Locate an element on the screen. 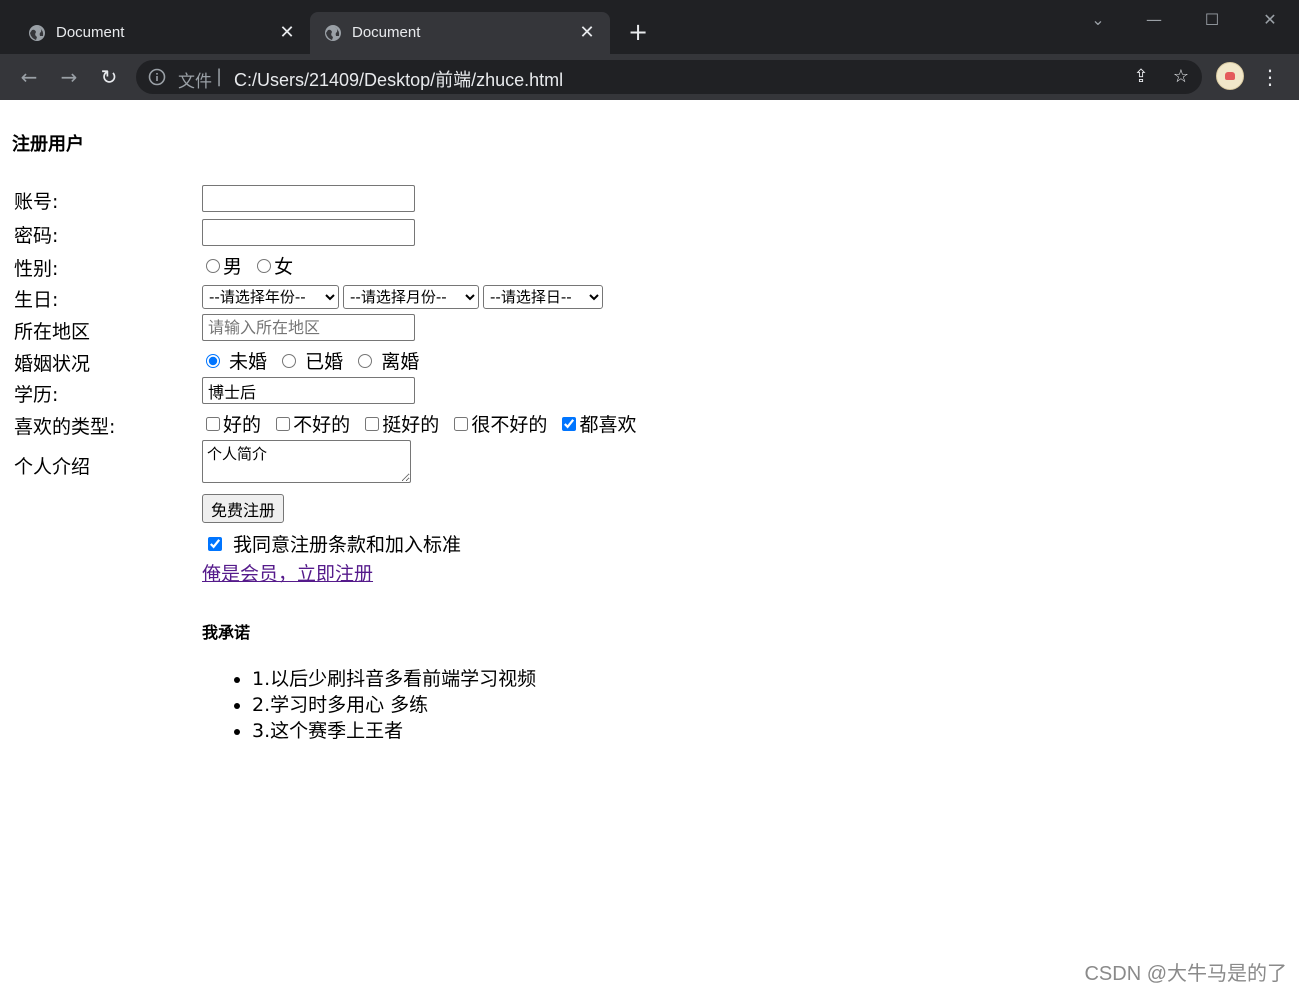  type-option-all: 都喜欢 is located at coordinates (608, 425).